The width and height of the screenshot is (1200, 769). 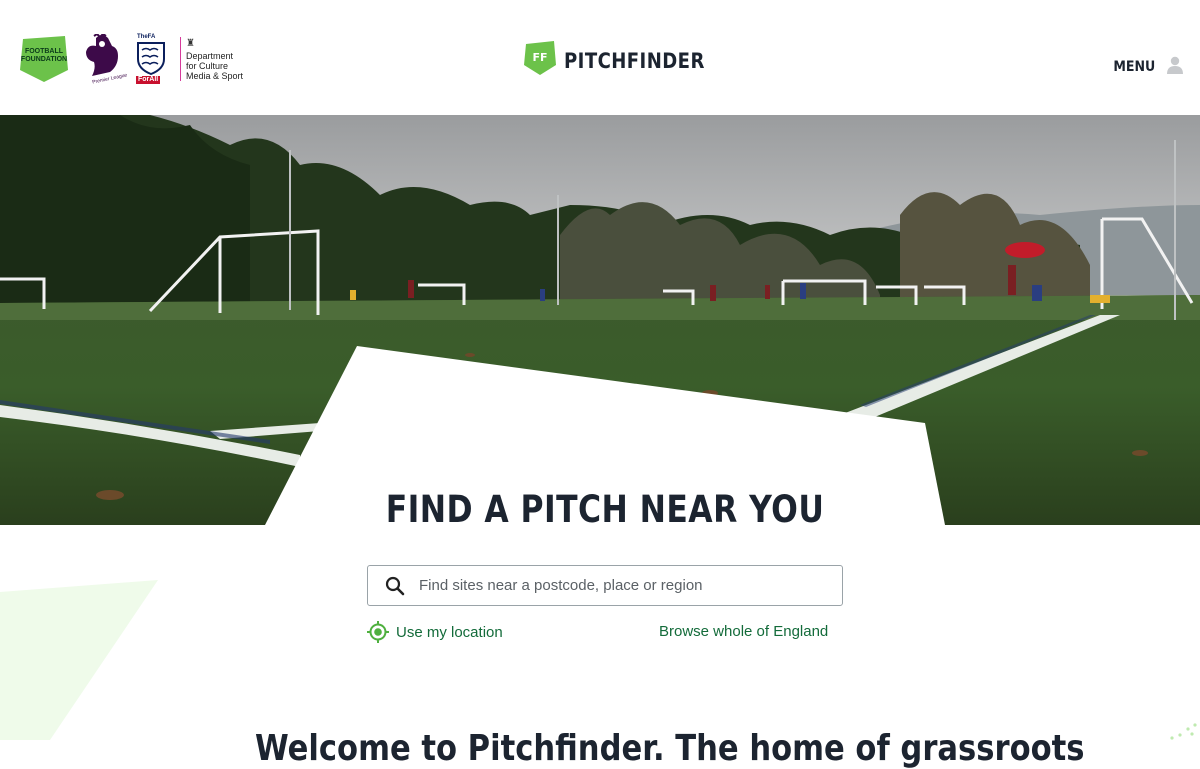 I want to click on dcms-divider, so click(x=180, y=59).